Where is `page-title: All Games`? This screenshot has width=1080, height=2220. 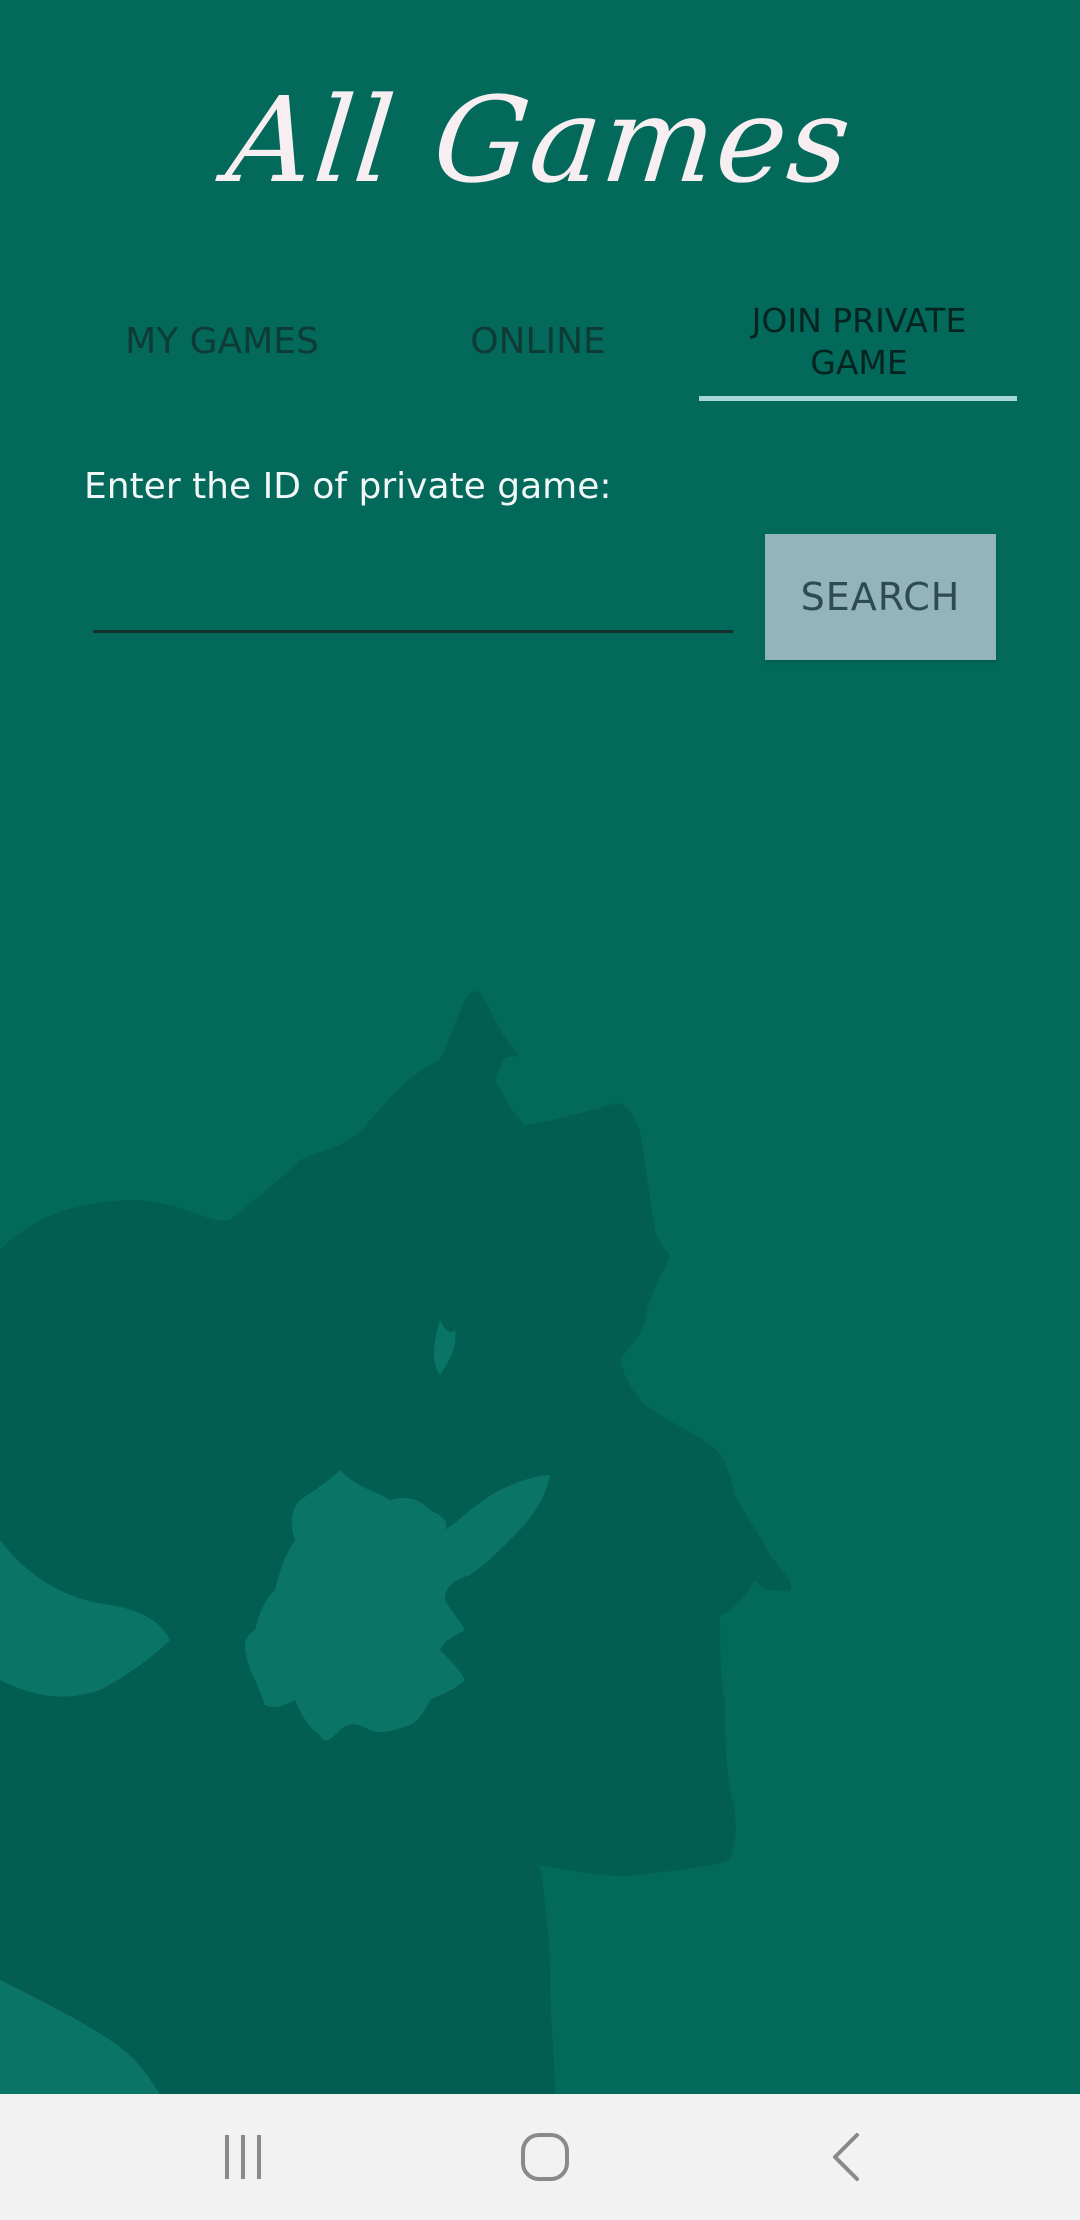 page-title: All Games is located at coordinates (540, 140).